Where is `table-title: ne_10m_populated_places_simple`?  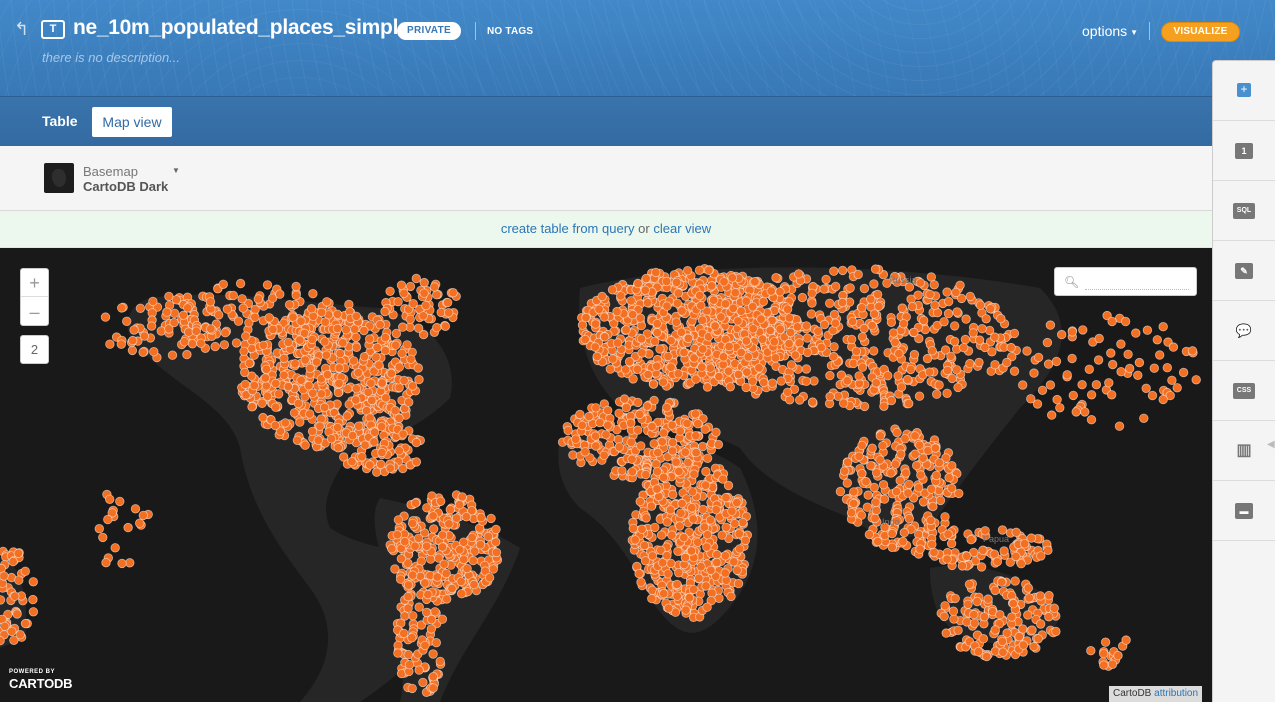 table-title: ne_10m_populated_places_simple is located at coordinates (241, 28).